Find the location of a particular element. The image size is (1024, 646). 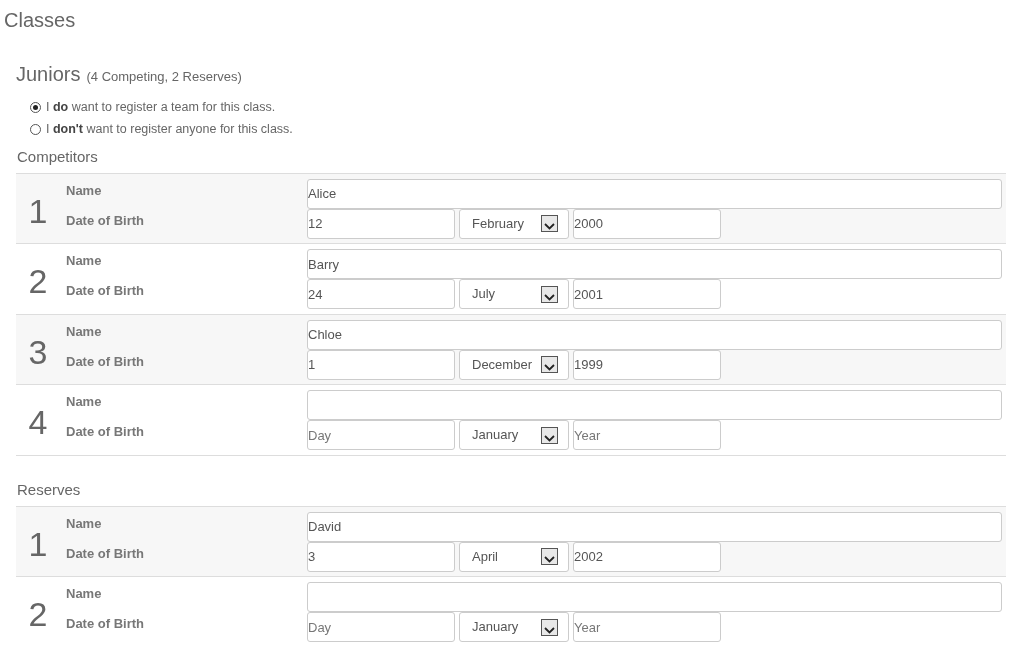

year-field: 2000 is located at coordinates (647, 223).